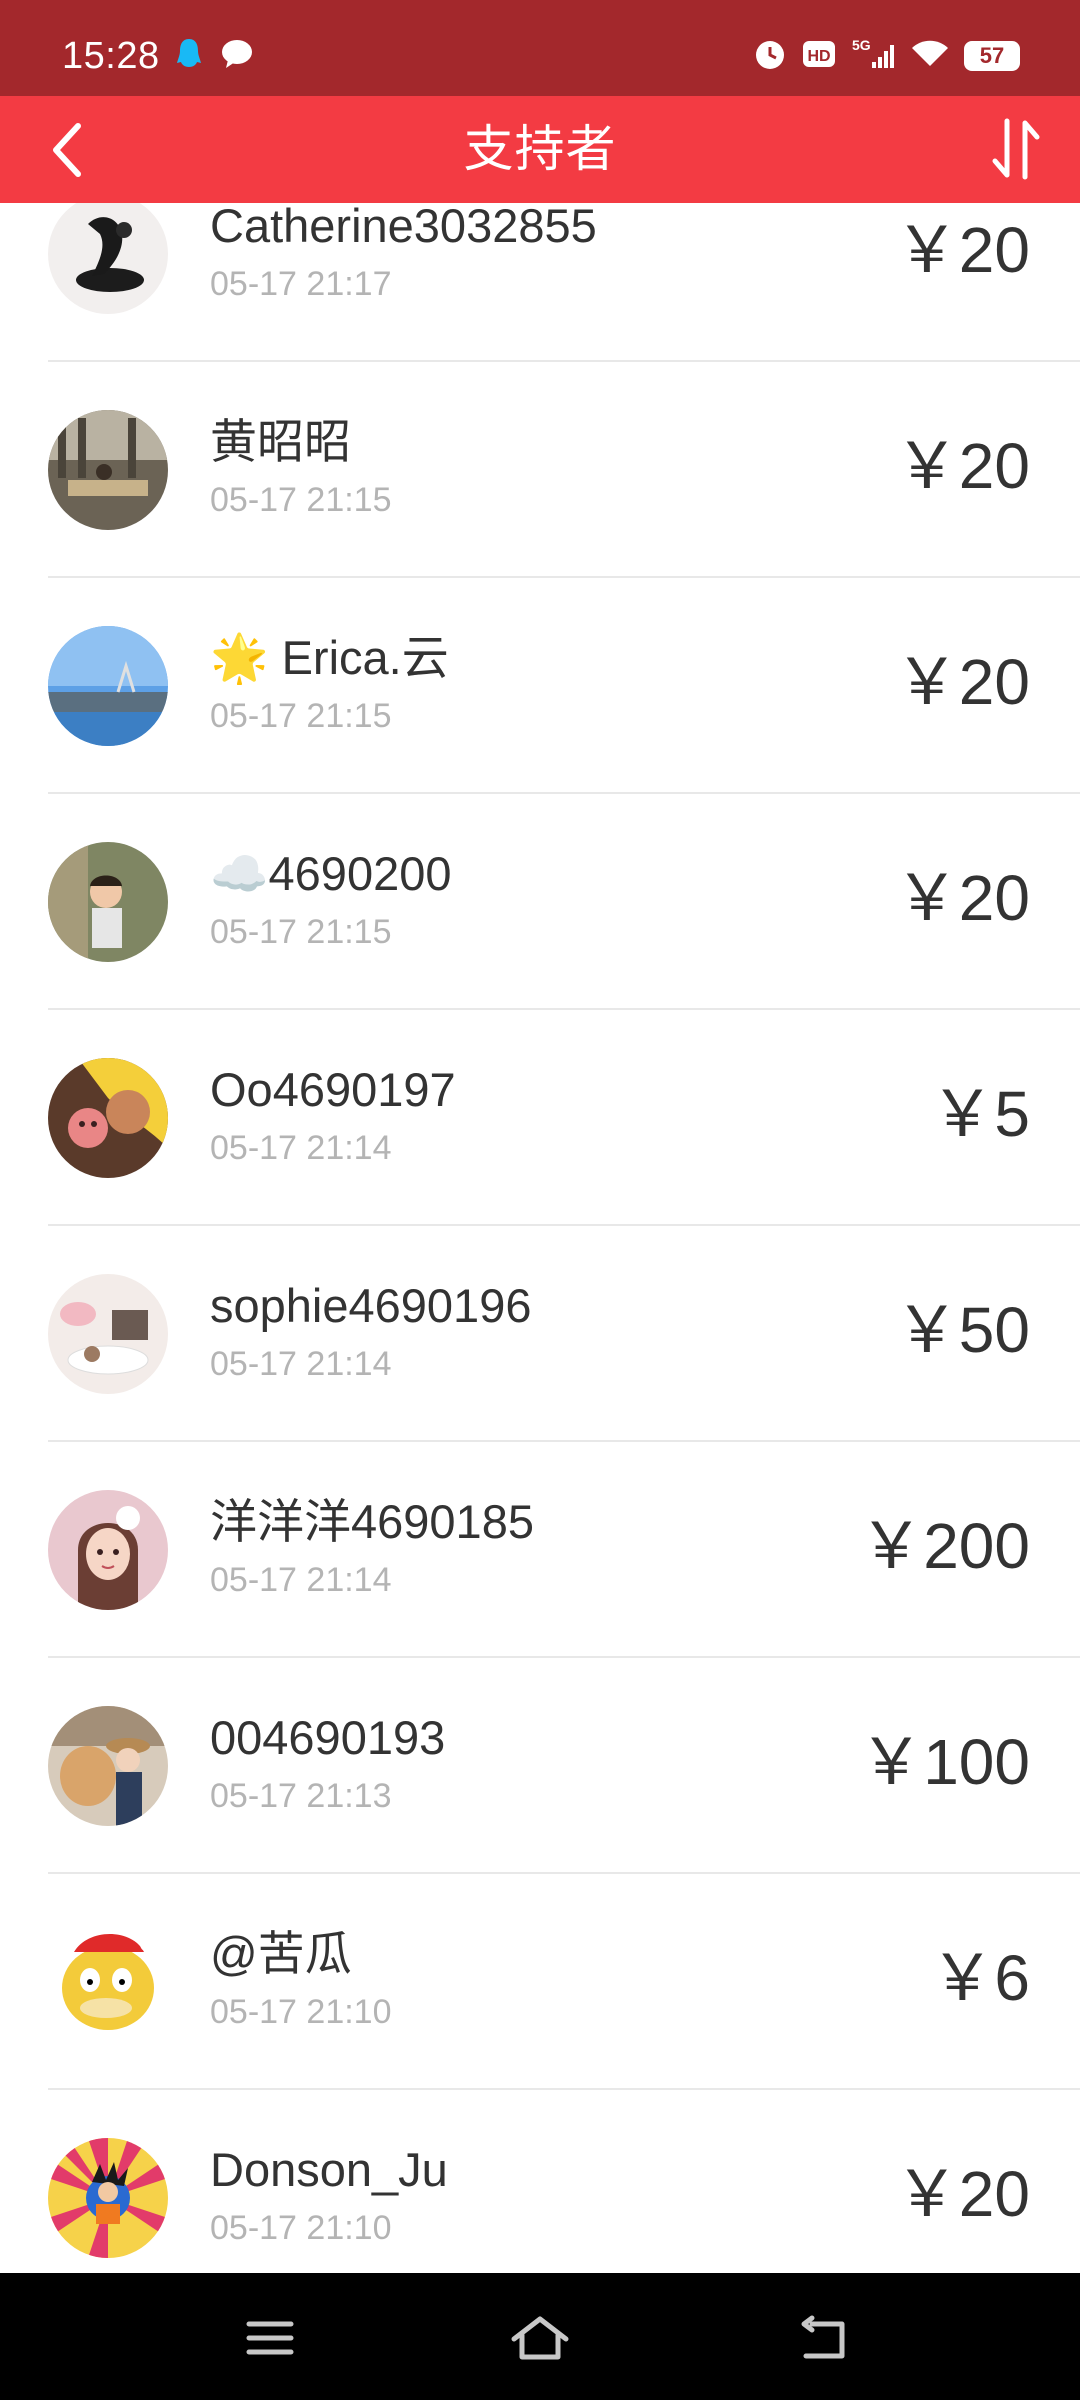  What do you see at coordinates (403, 227) in the screenshot?
I see `supporter-name: Catherine3032855` at bounding box center [403, 227].